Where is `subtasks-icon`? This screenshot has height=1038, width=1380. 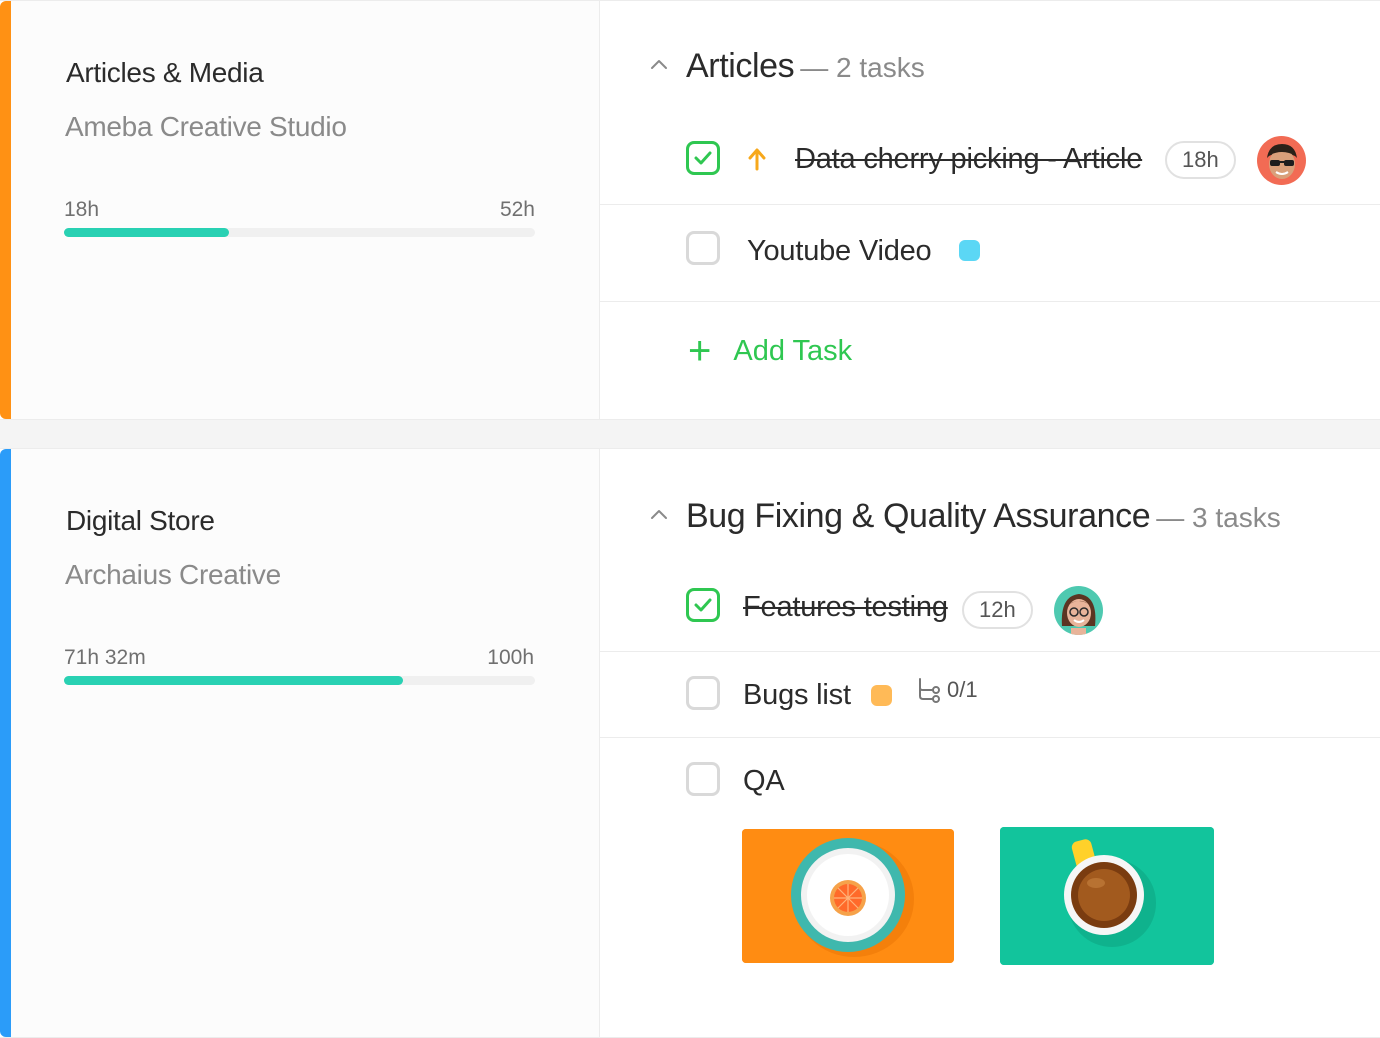 subtasks-icon is located at coordinates (929, 690).